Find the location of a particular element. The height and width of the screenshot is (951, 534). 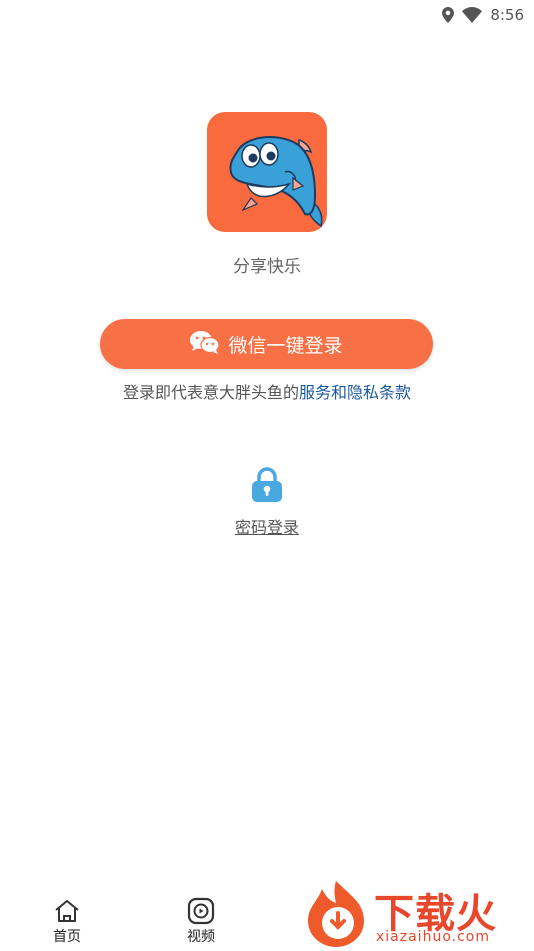

wechat-login-label: 微信一键登录 is located at coordinates (285, 345).